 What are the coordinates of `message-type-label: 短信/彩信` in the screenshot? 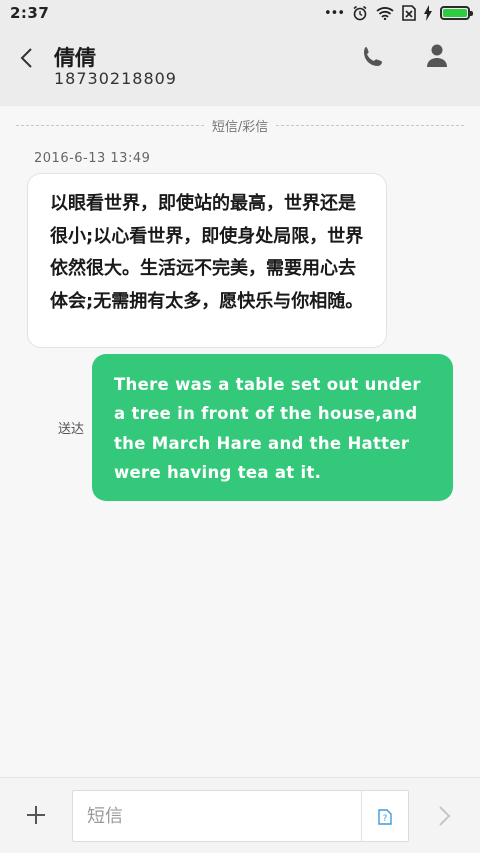 It's located at (240, 127).